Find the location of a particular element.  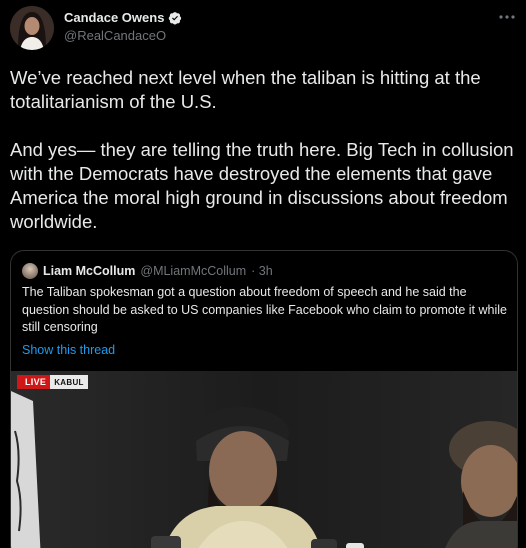

verified-badge-icon is located at coordinates (175, 17).